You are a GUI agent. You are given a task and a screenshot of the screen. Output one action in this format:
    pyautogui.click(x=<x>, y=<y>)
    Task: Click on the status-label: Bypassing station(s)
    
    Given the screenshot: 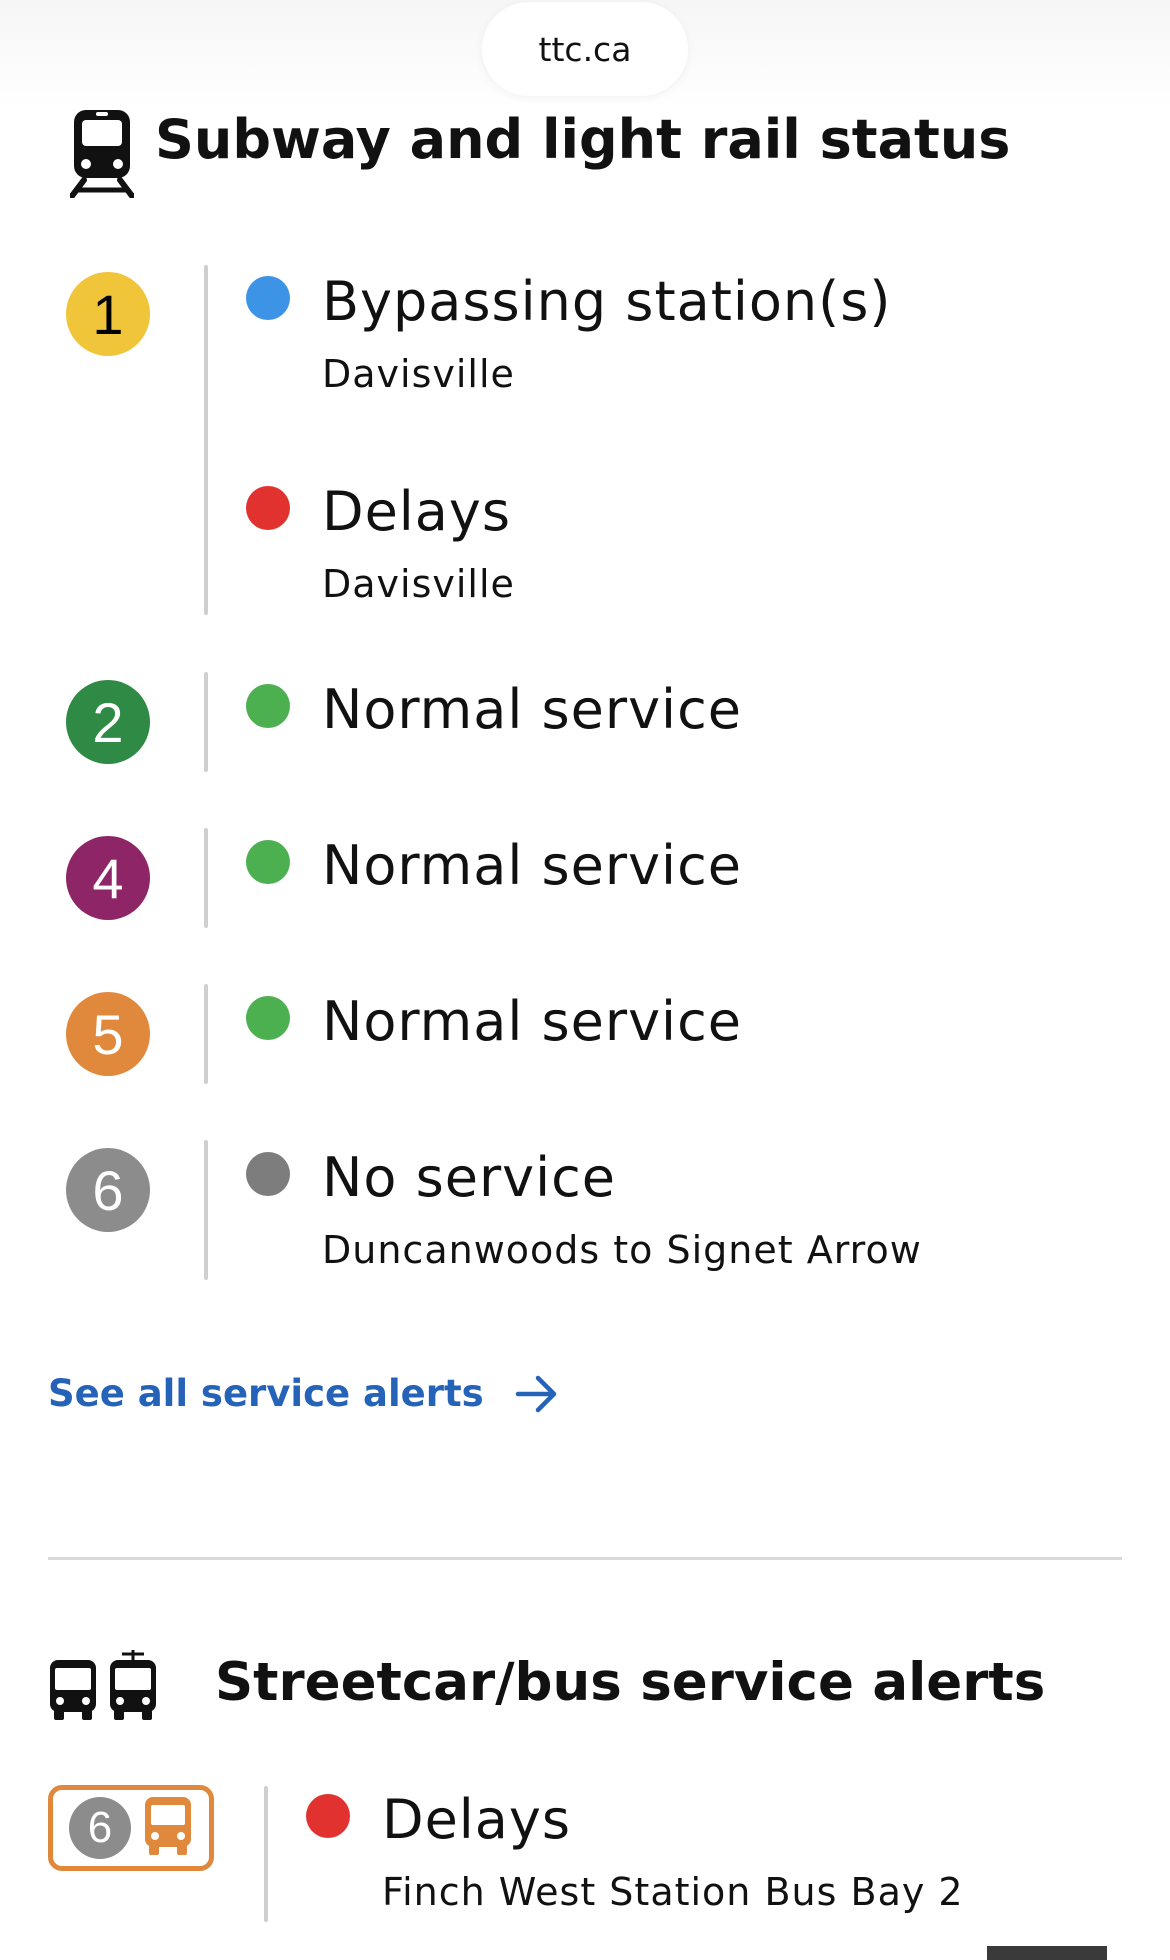 What is the action you would take?
    pyautogui.click(x=607, y=301)
    